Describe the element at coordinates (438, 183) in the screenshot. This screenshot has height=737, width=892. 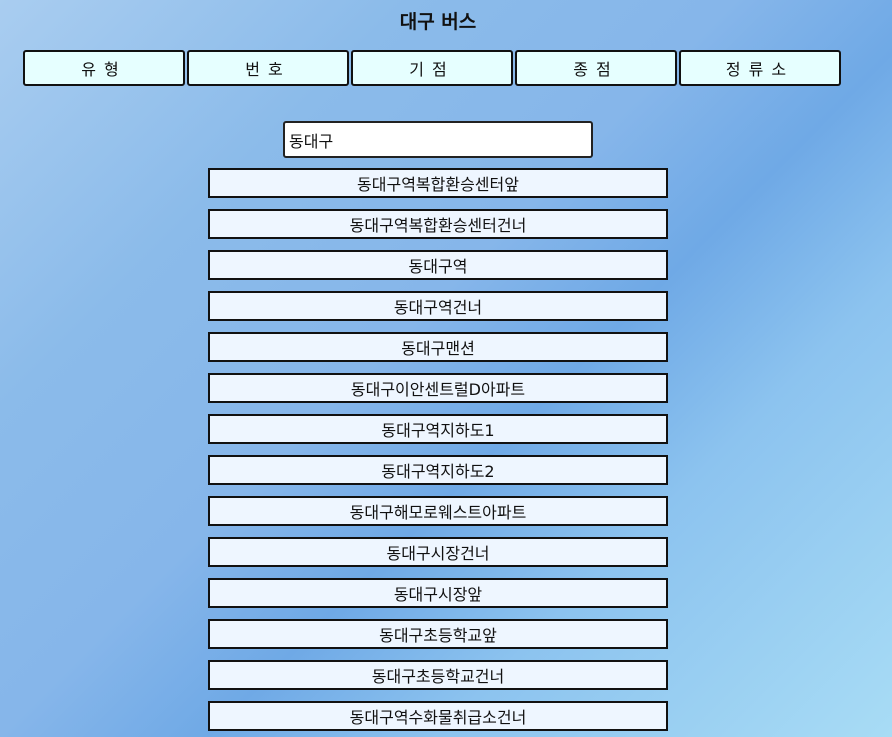
I see `list-item: 동대구역복합환승센터앞` at that location.